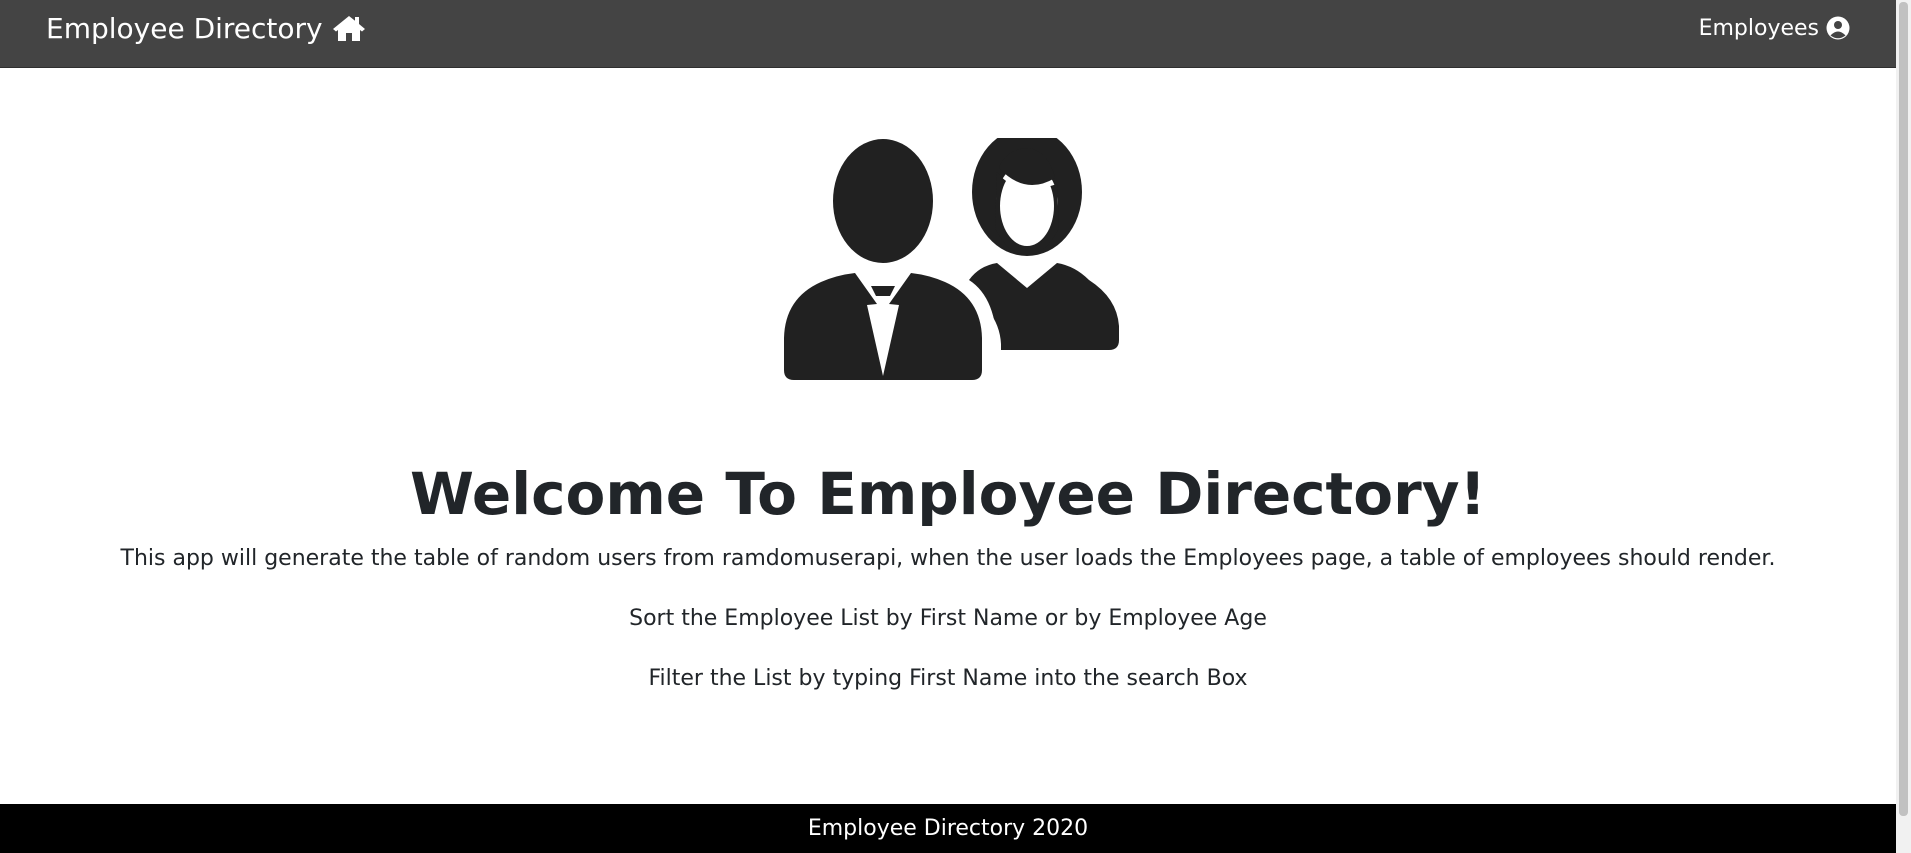 The height and width of the screenshot is (853, 1911). I want to click on users-icon, so click(946, 259).